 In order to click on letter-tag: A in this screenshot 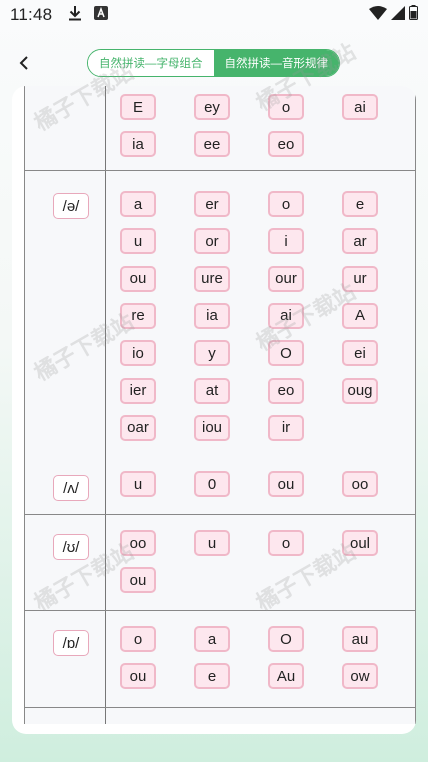, I will do `click(360, 315)`.